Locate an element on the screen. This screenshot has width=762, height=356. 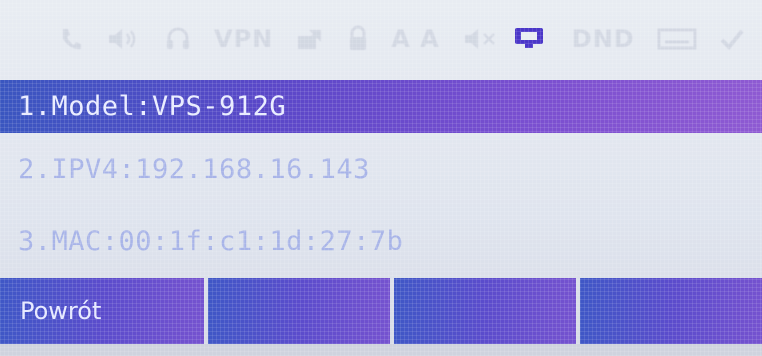
list-item-label: 3.MAC:00:1f:c1:1d:27:7b is located at coordinates (211, 241).